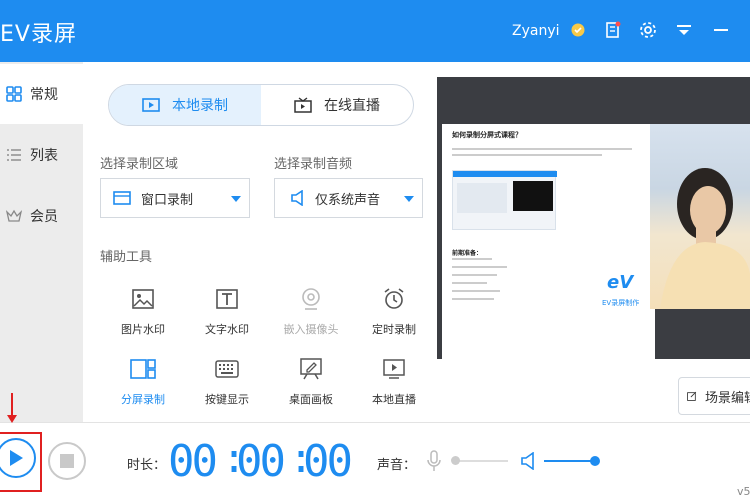 The width and height of the screenshot is (750, 500). Describe the element at coordinates (455, 460) in the screenshot. I see `mic-slider-handle` at that location.